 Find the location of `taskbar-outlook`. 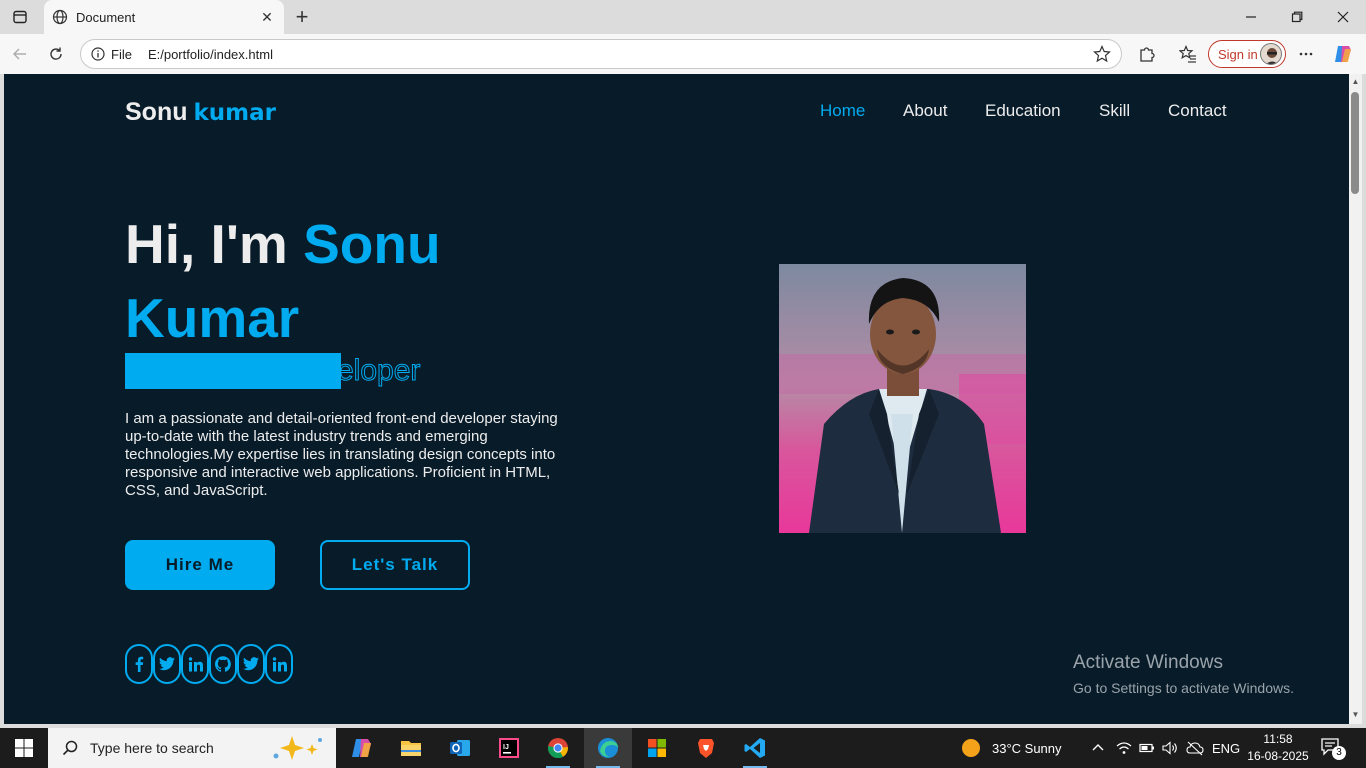

taskbar-outlook is located at coordinates (460, 748).